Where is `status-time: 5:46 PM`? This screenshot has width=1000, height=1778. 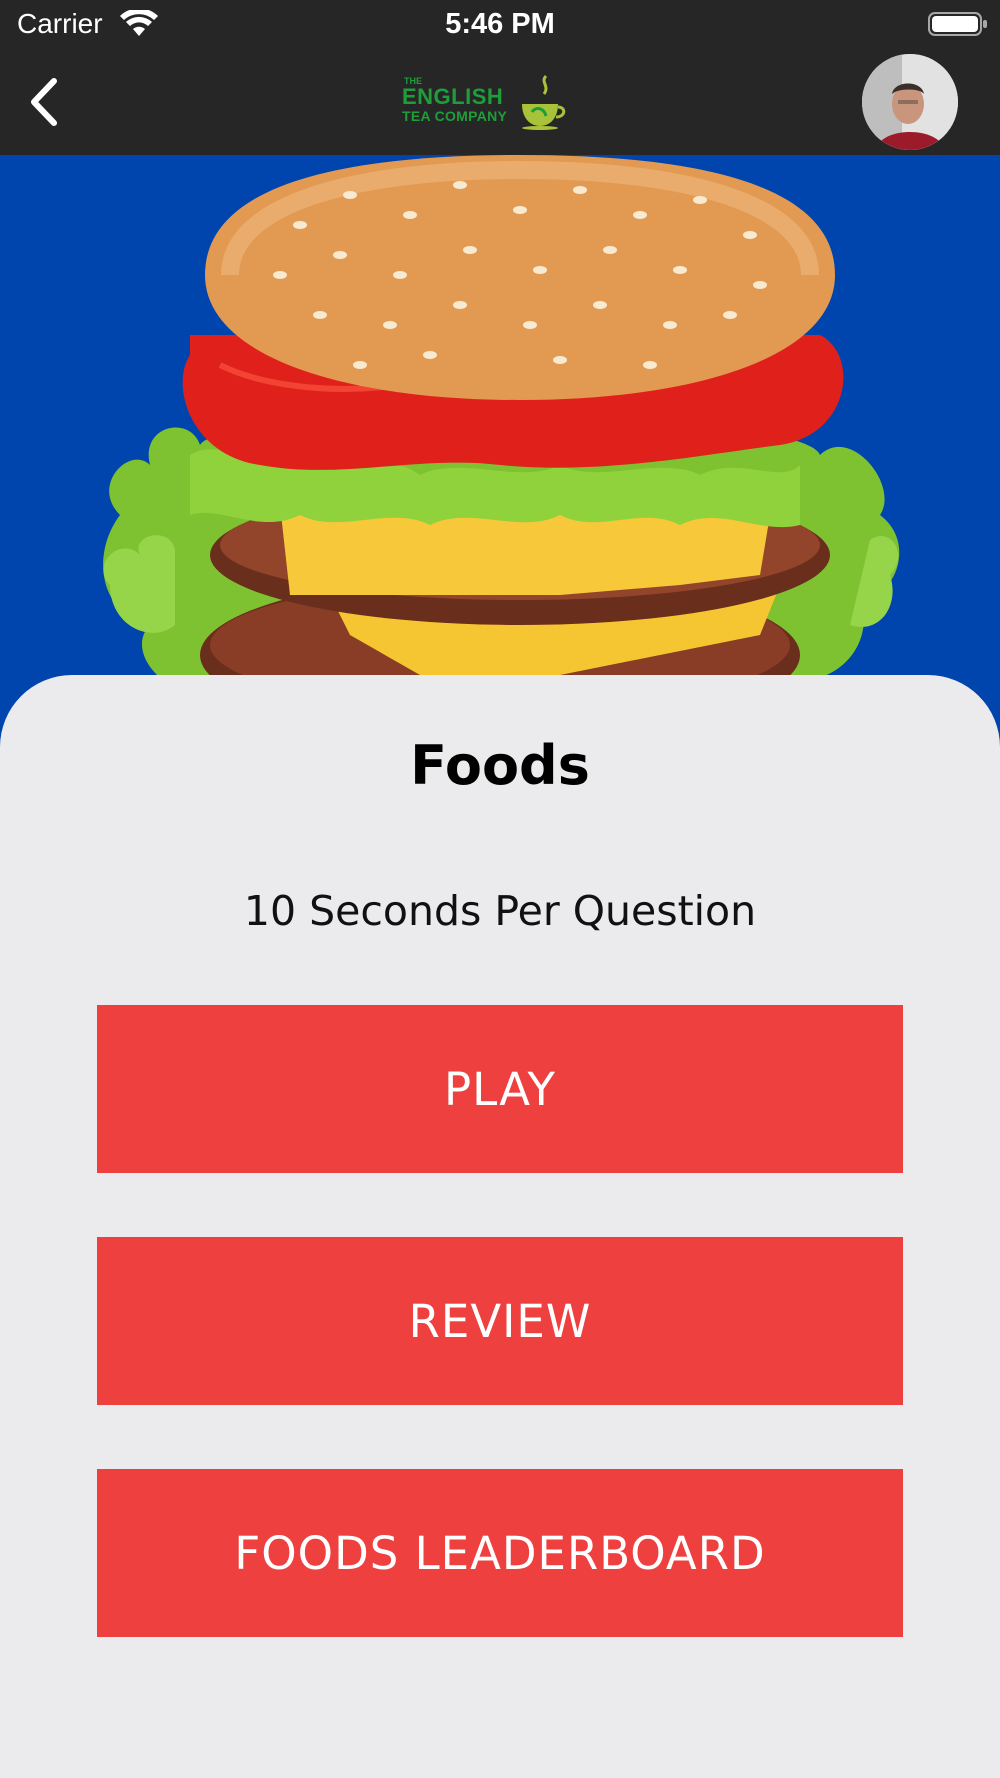 status-time: 5:46 PM is located at coordinates (500, 24).